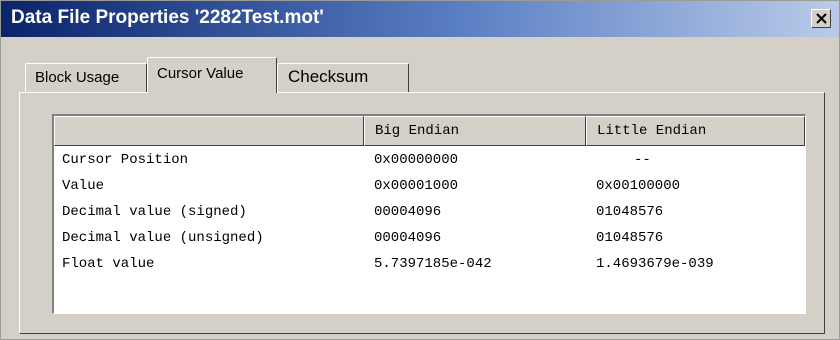 This screenshot has height=340, width=840. Describe the element at coordinates (167, 17) in the screenshot. I see `window-title: Data File Properties '2282Test.mot'` at that location.